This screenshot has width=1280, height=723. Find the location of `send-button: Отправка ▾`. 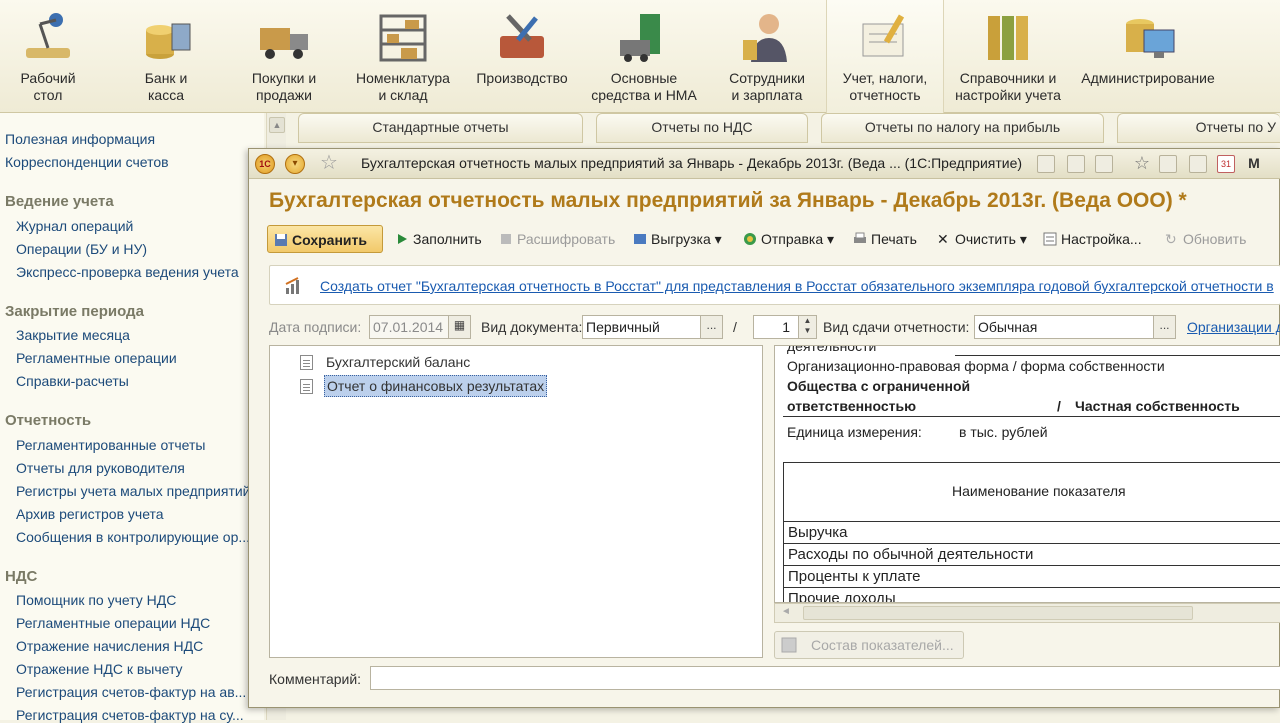

send-button: Отправка ▾ is located at coordinates (787, 239).